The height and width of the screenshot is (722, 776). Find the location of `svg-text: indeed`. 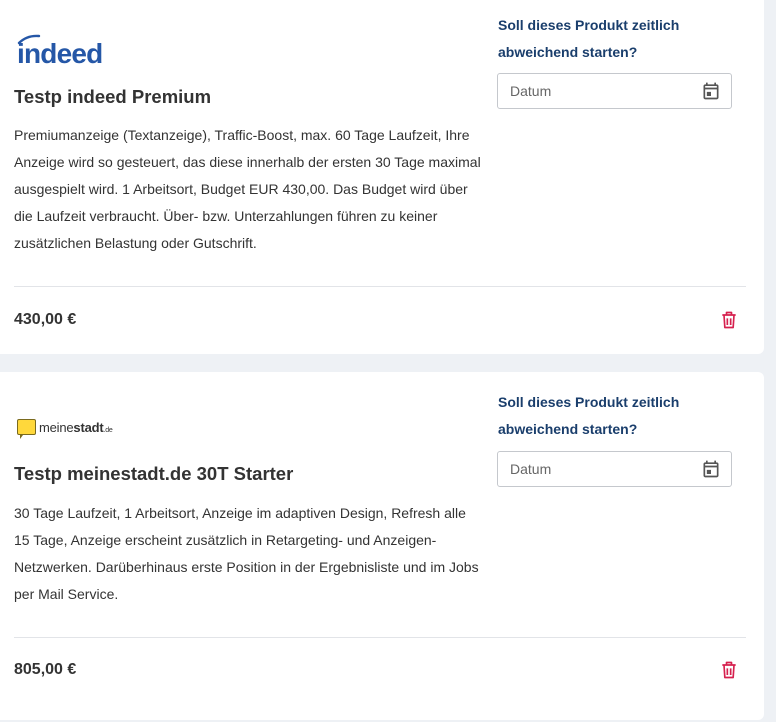

svg-text: indeed is located at coordinates (59, 53).